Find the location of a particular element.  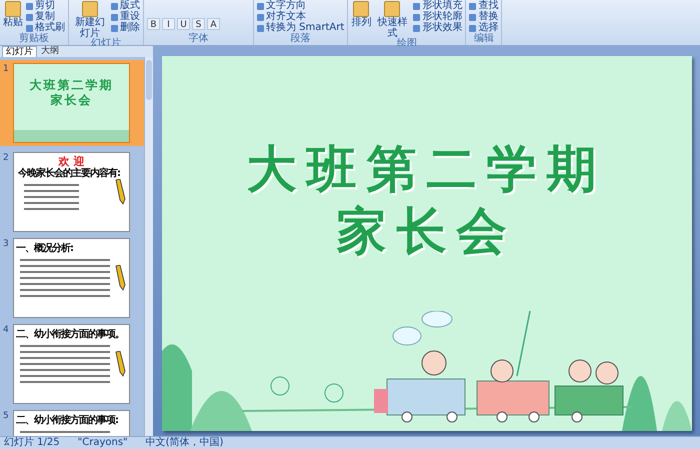

thumbnail-title: 一、概况分析: is located at coordinates (45, 249).